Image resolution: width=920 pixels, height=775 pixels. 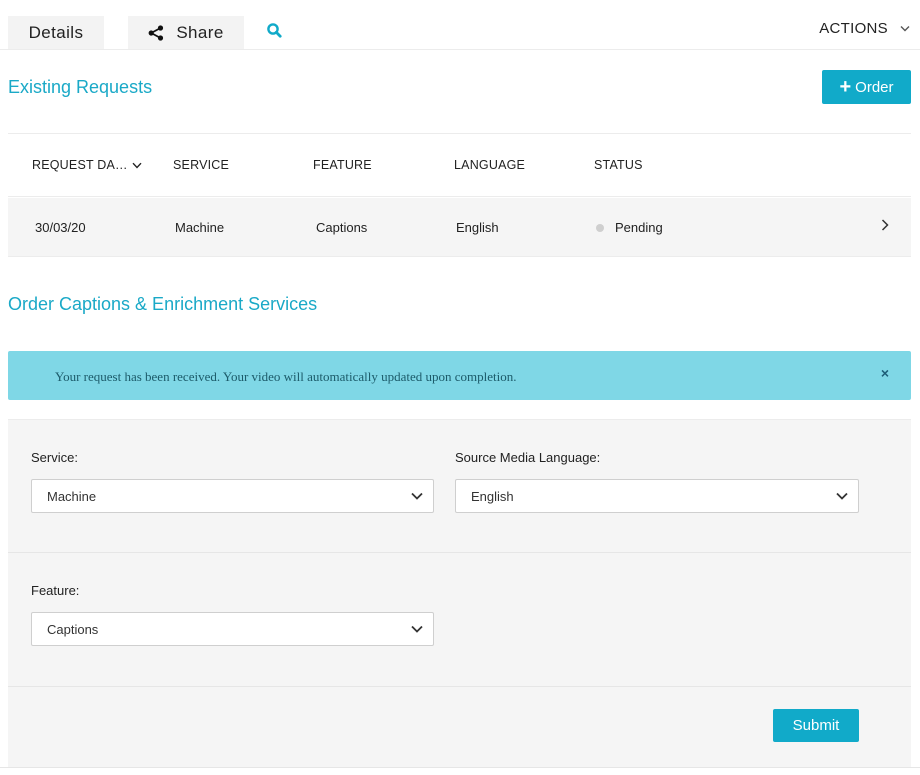 What do you see at coordinates (156, 32) in the screenshot?
I see `share-icon` at bounding box center [156, 32].